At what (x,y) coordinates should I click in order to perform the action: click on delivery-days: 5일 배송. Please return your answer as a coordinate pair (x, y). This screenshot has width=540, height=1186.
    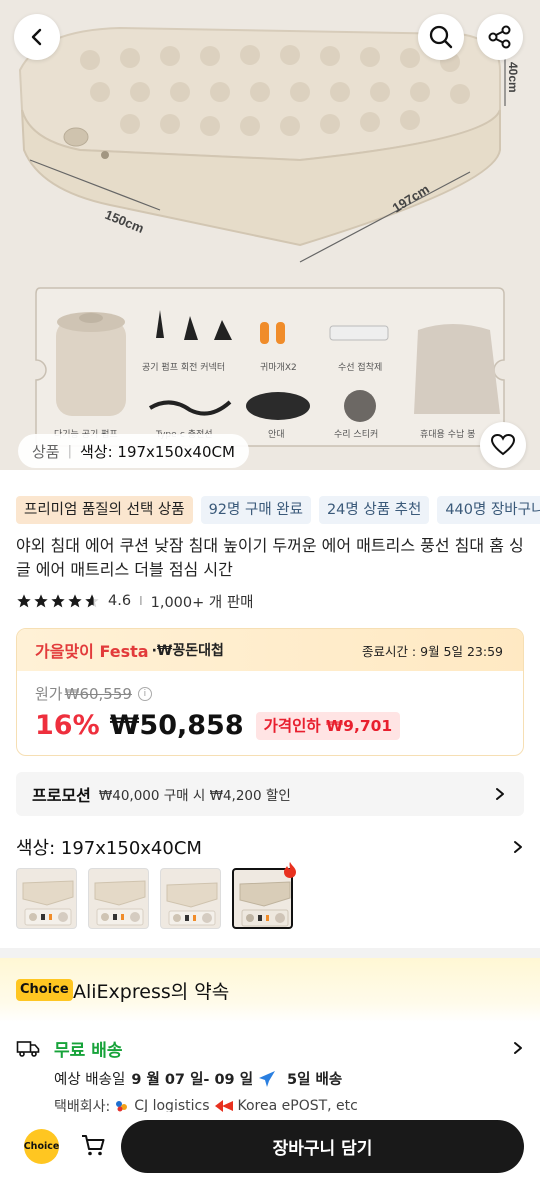
    Looking at the image, I should click on (315, 1080).